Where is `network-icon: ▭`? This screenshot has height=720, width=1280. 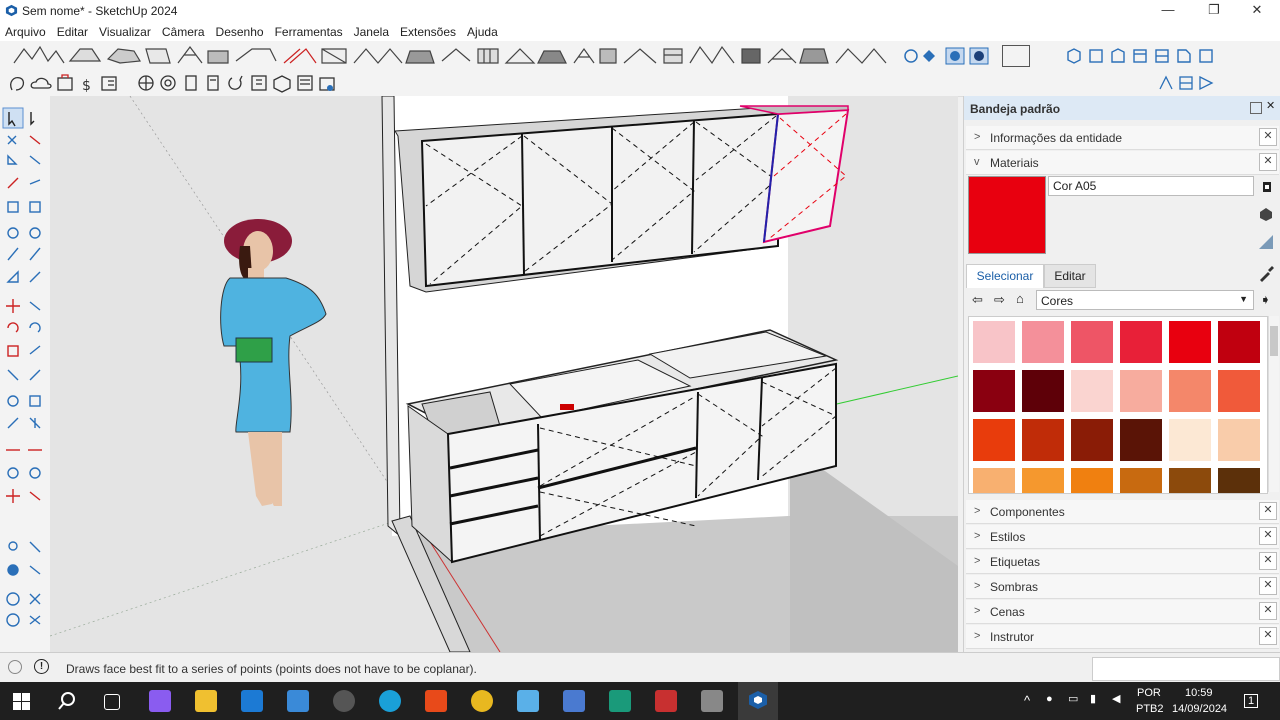 network-icon: ▭ is located at coordinates (1073, 698).